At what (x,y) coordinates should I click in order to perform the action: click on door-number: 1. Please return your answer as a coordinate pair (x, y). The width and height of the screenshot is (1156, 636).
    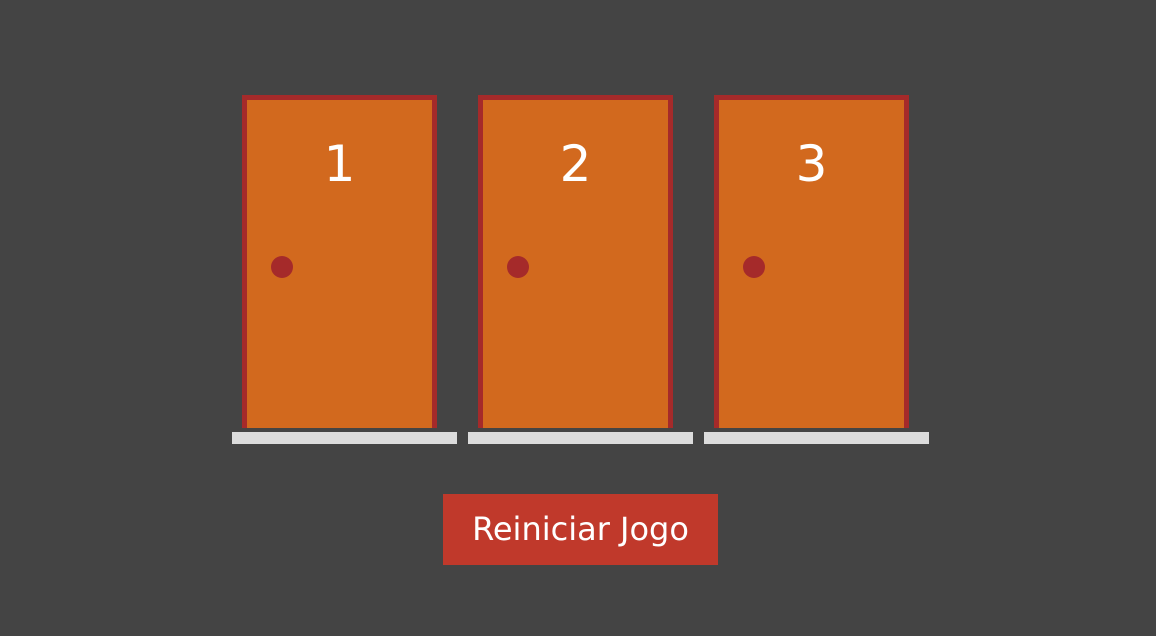
    Looking at the image, I should click on (339, 164).